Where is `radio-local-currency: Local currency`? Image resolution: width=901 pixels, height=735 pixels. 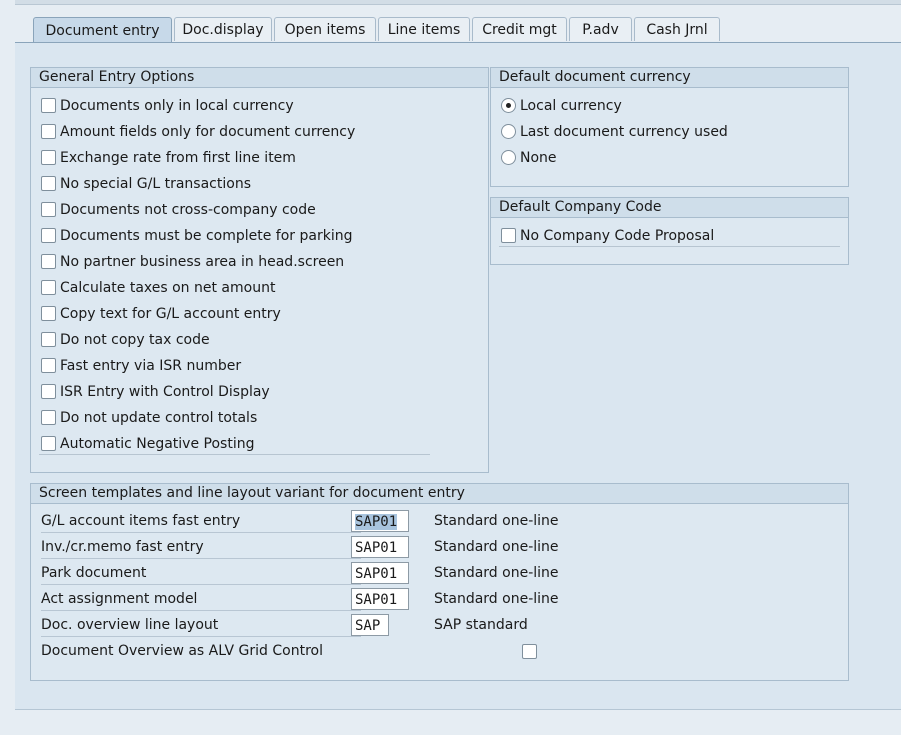
radio-local-currency: Local currency is located at coordinates (561, 106).